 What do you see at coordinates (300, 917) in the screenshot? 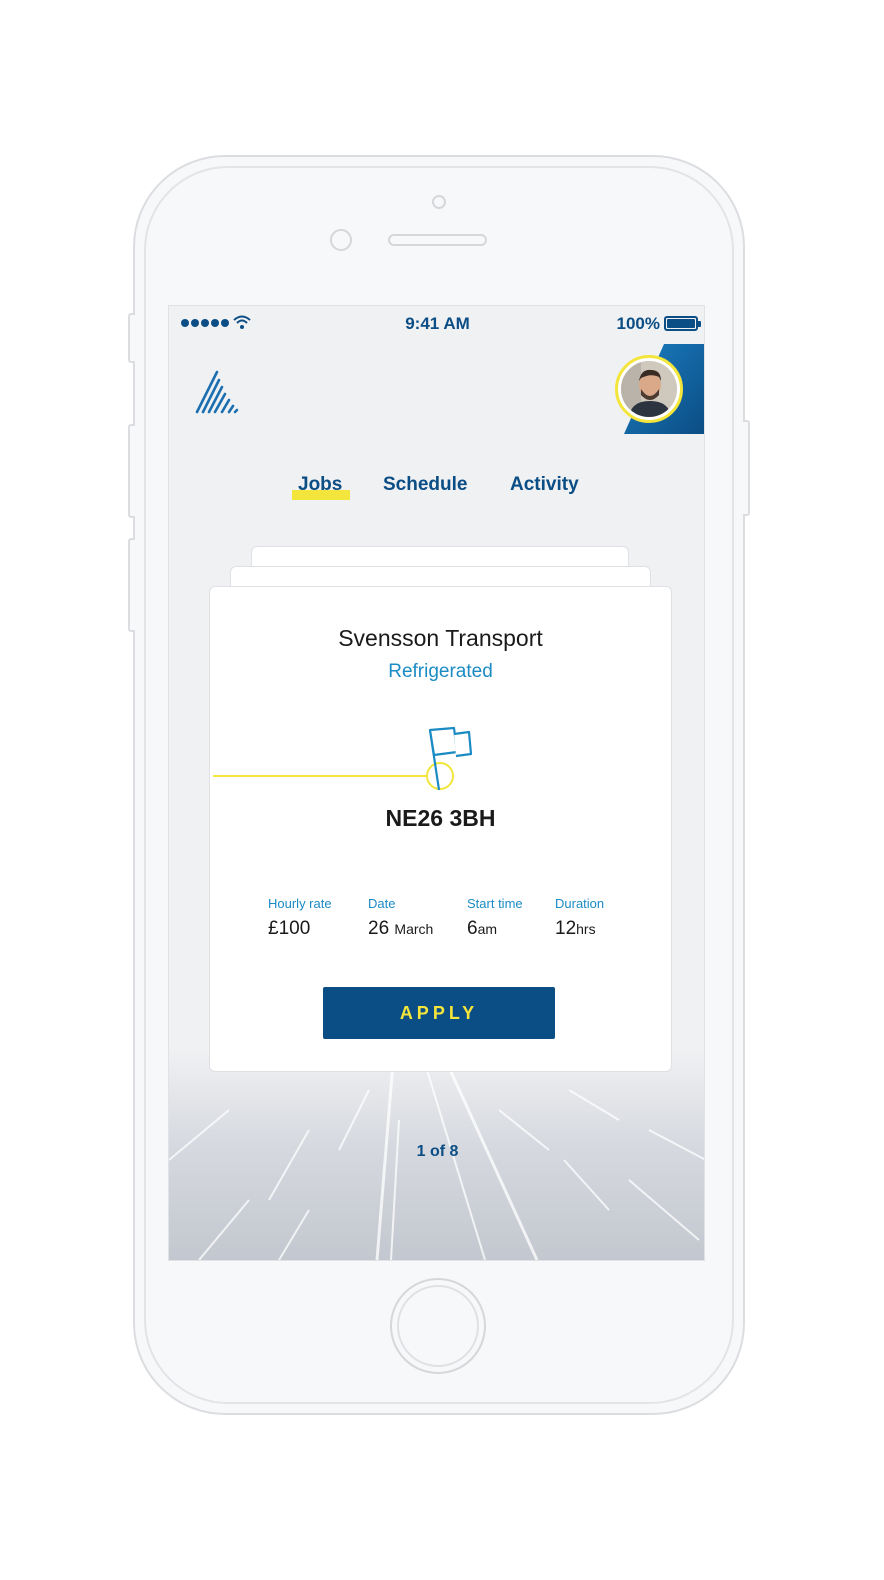
I see `detail-hourly-rate: Hourly rate £100` at bounding box center [300, 917].